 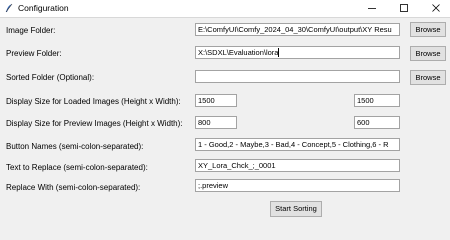 I want to click on preview-folder-input: X:\SDXL\Evaluation\lora, so click(x=297, y=52).